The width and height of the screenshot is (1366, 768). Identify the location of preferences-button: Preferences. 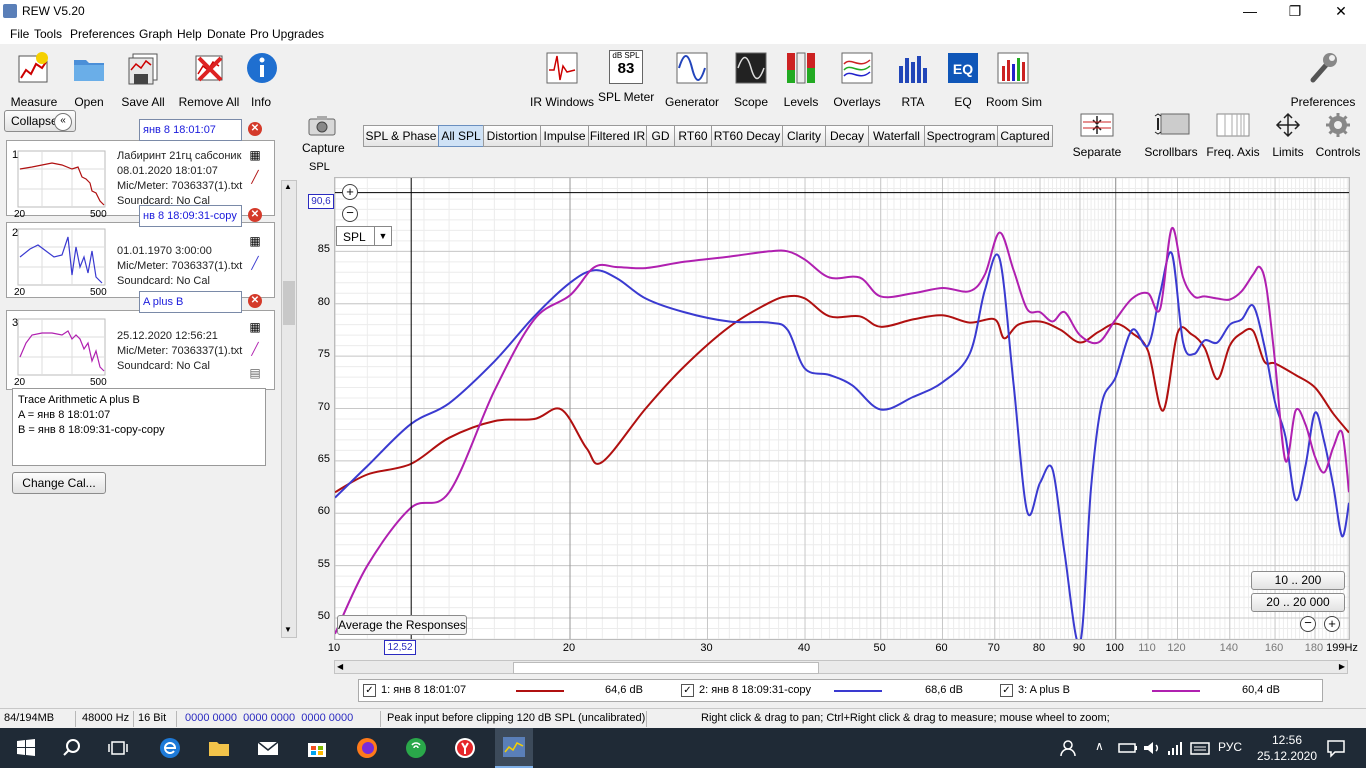
(1323, 79).